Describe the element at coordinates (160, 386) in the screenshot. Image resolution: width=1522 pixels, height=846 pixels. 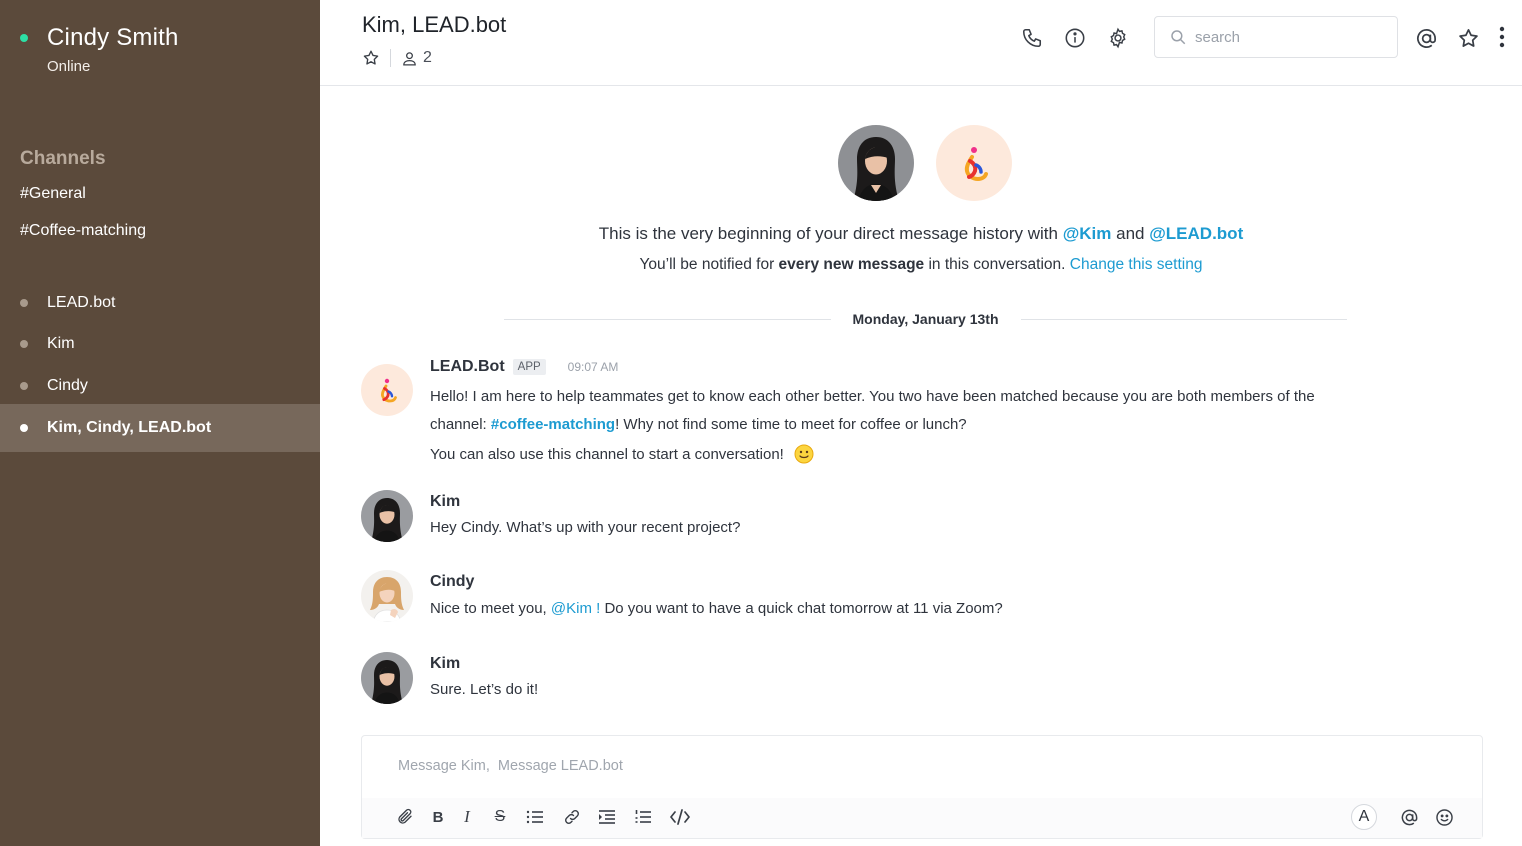
I see `dm-item-cindy: Cindy` at that location.